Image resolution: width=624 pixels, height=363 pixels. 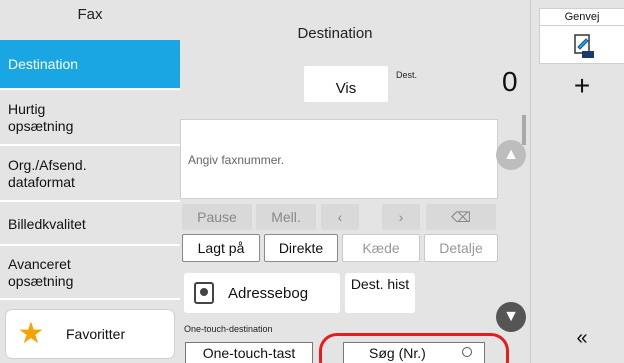 I want to click on address-book-label: Adressebog, so click(x=268, y=293).